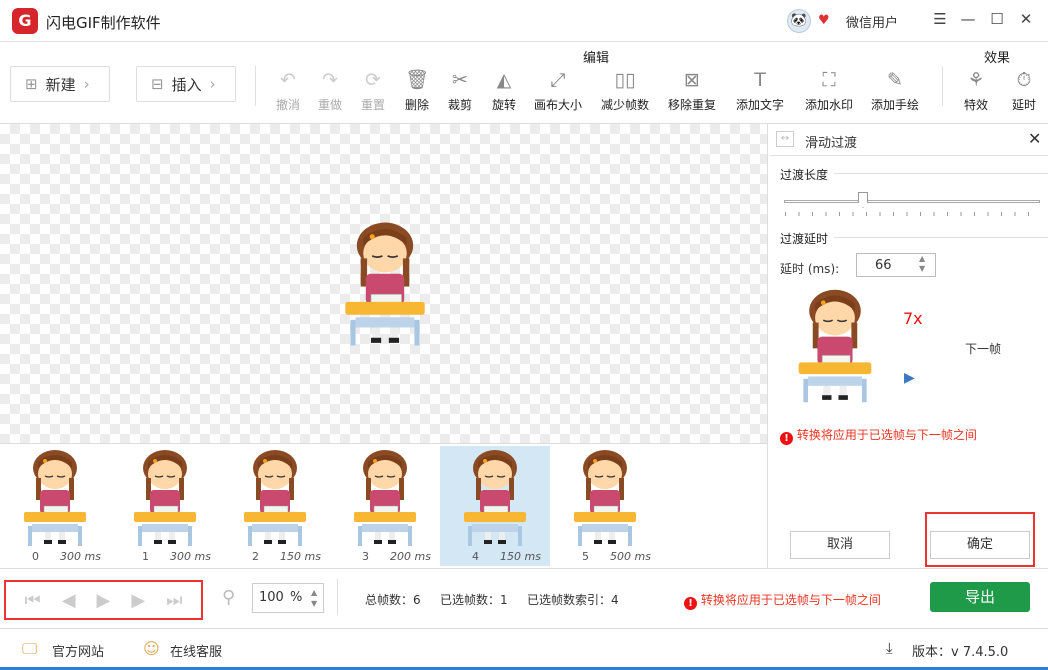  Describe the element at coordinates (503, 105) in the screenshot. I see `tool-label: 旋转` at that location.